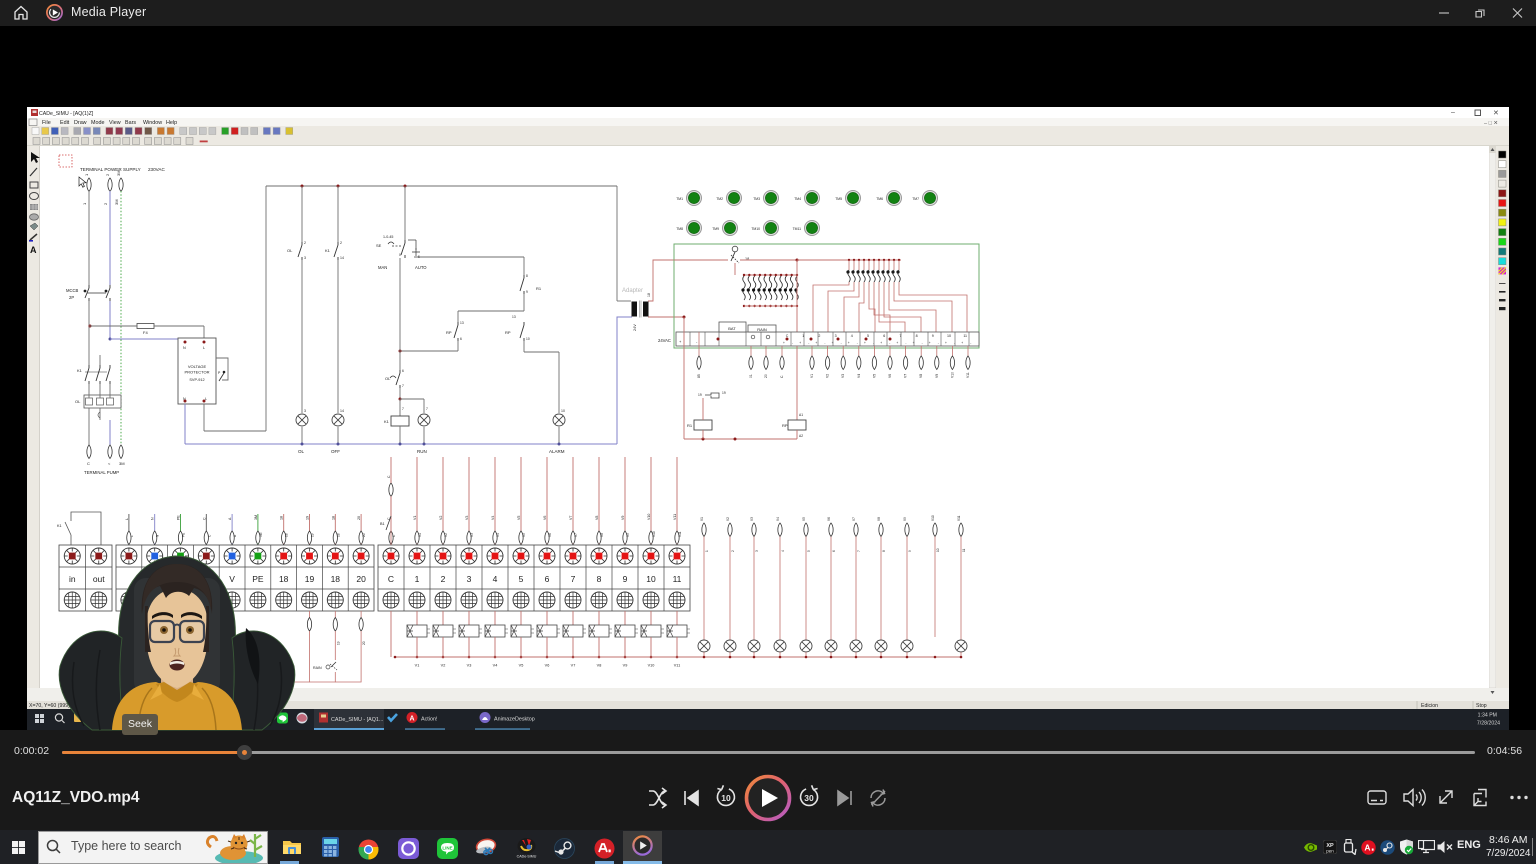 The image size is (1536, 864). Describe the element at coordinates (417, 579) in the screenshot. I see `svg-text: 1` at that location.